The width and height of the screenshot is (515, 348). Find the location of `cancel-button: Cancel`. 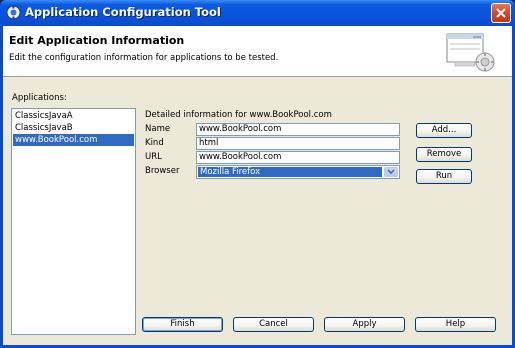

cancel-button: Cancel is located at coordinates (273, 324).